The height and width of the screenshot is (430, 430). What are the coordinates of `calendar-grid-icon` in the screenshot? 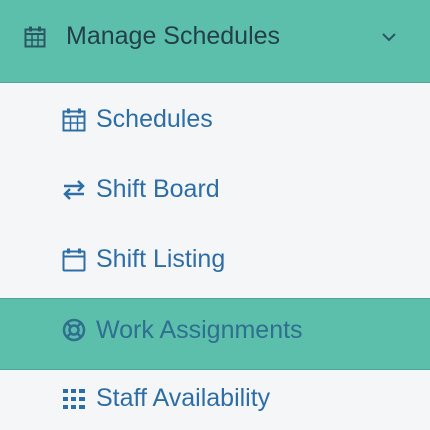 It's located at (74, 120).